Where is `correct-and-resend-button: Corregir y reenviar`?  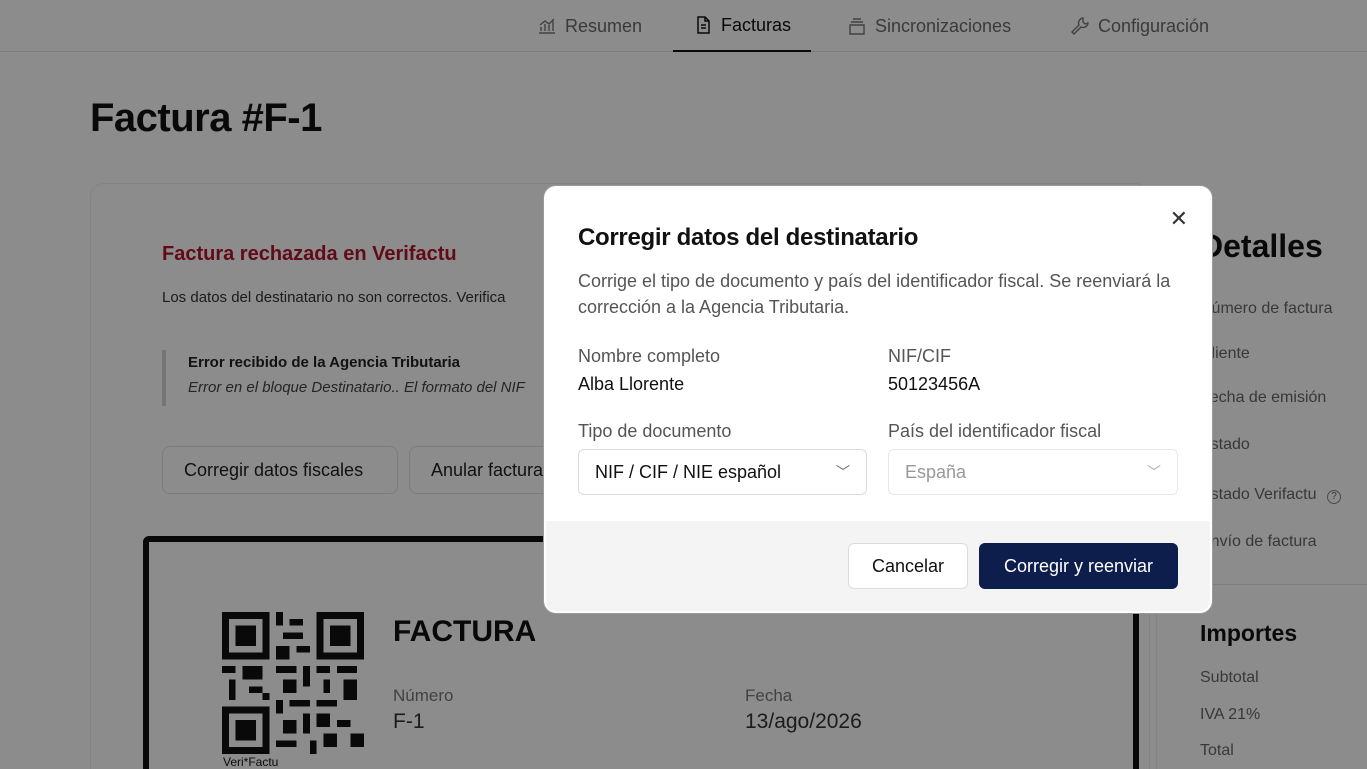 correct-and-resend-button: Corregir y reenviar is located at coordinates (1078, 566).